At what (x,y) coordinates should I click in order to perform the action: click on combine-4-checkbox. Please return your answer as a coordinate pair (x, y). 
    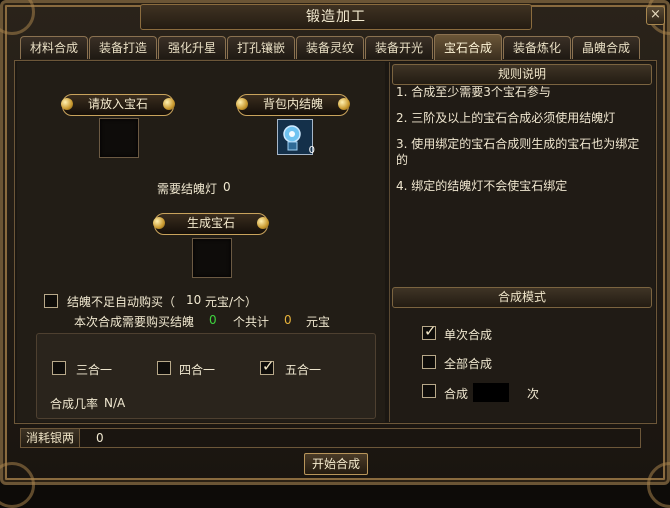
    Looking at the image, I should click on (164, 368).